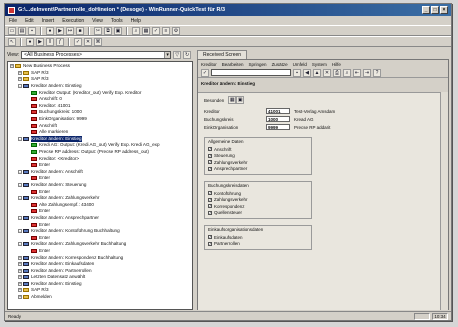  Describe the element at coordinates (48, 21) in the screenshot. I see `menu-insert: Insert` at that location.